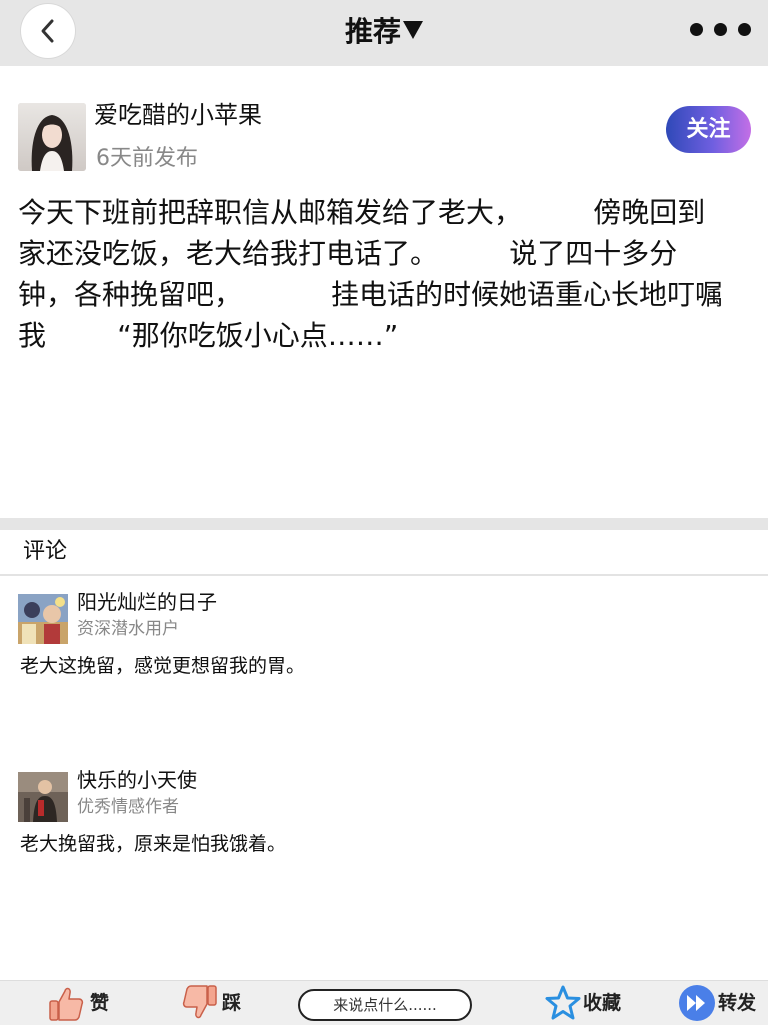 The width and height of the screenshot is (768, 1025). Describe the element at coordinates (137, 780) in the screenshot. I see `commenter-name: 快乐的小天使` at that location.